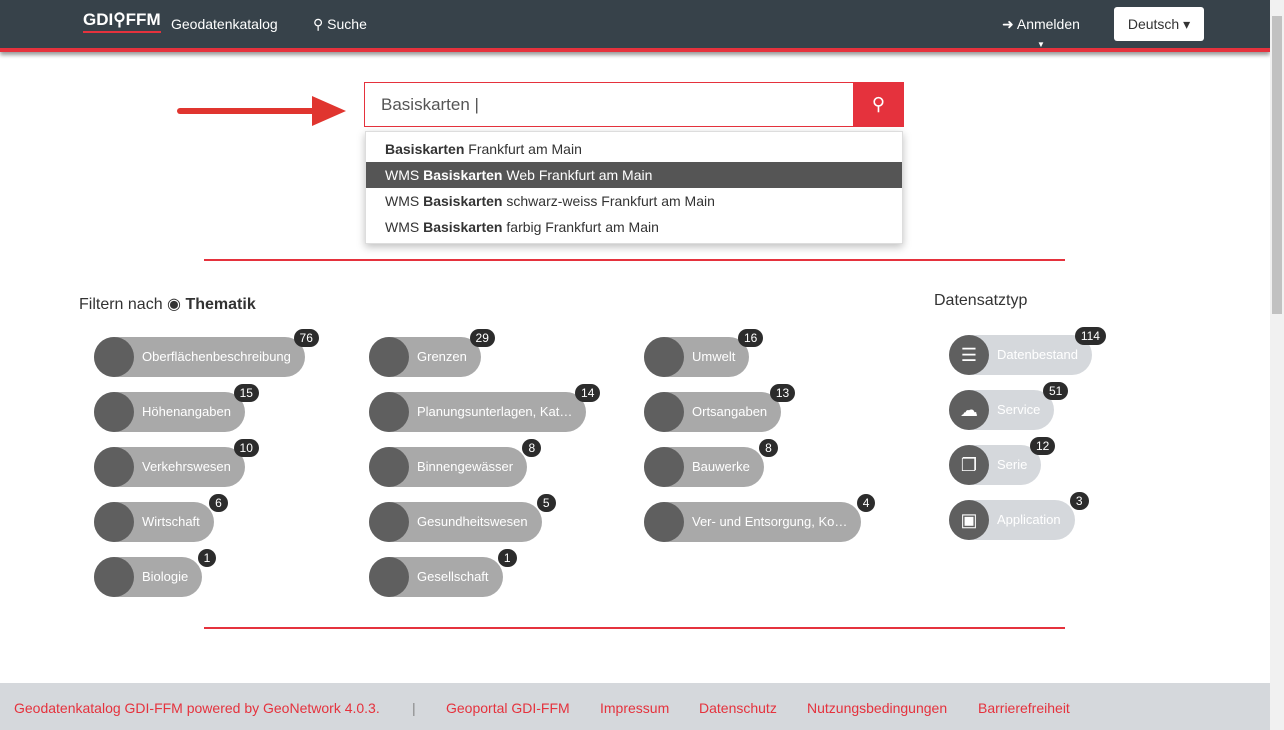  What do you see at coordinates (186, 411) in the screenshot?
I see `topic-label: Höhenangaben` at bounding box center [186, 411].